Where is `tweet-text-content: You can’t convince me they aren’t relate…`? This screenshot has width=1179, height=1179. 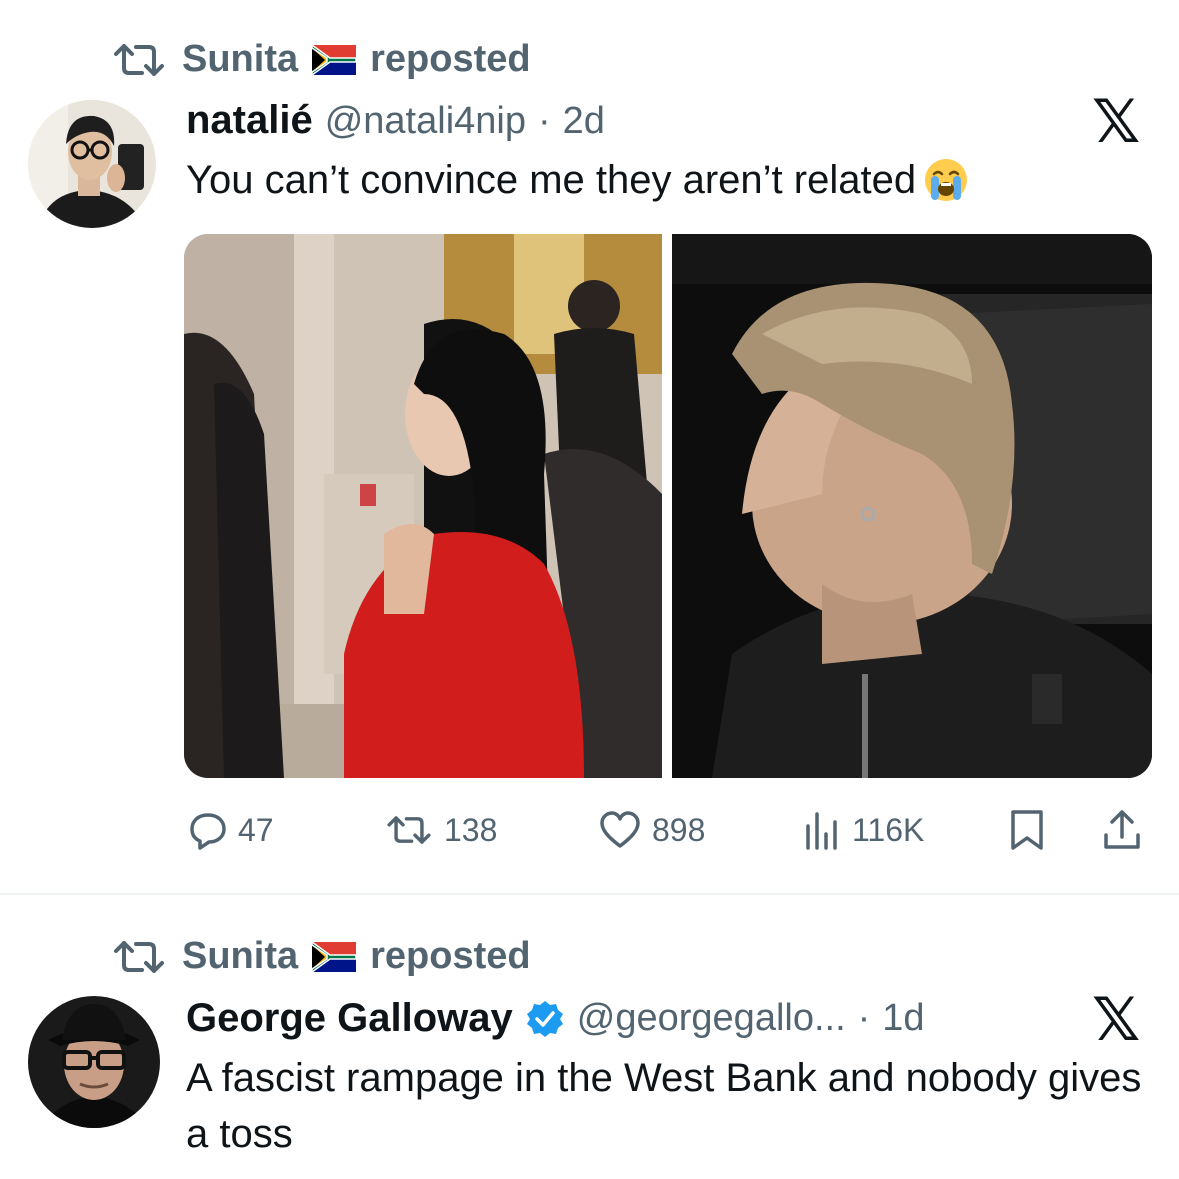 tweet-text-content: You can’t convince me they aren’t relate… is located at coordinates (551, 180).